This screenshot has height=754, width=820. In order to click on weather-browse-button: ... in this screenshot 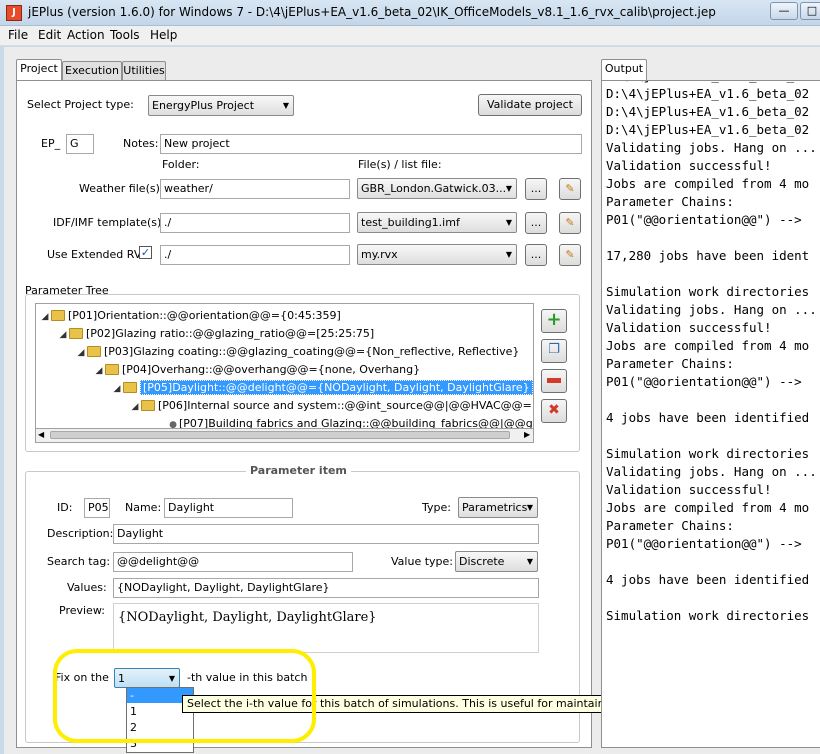, I will do `click(536, 189)`.